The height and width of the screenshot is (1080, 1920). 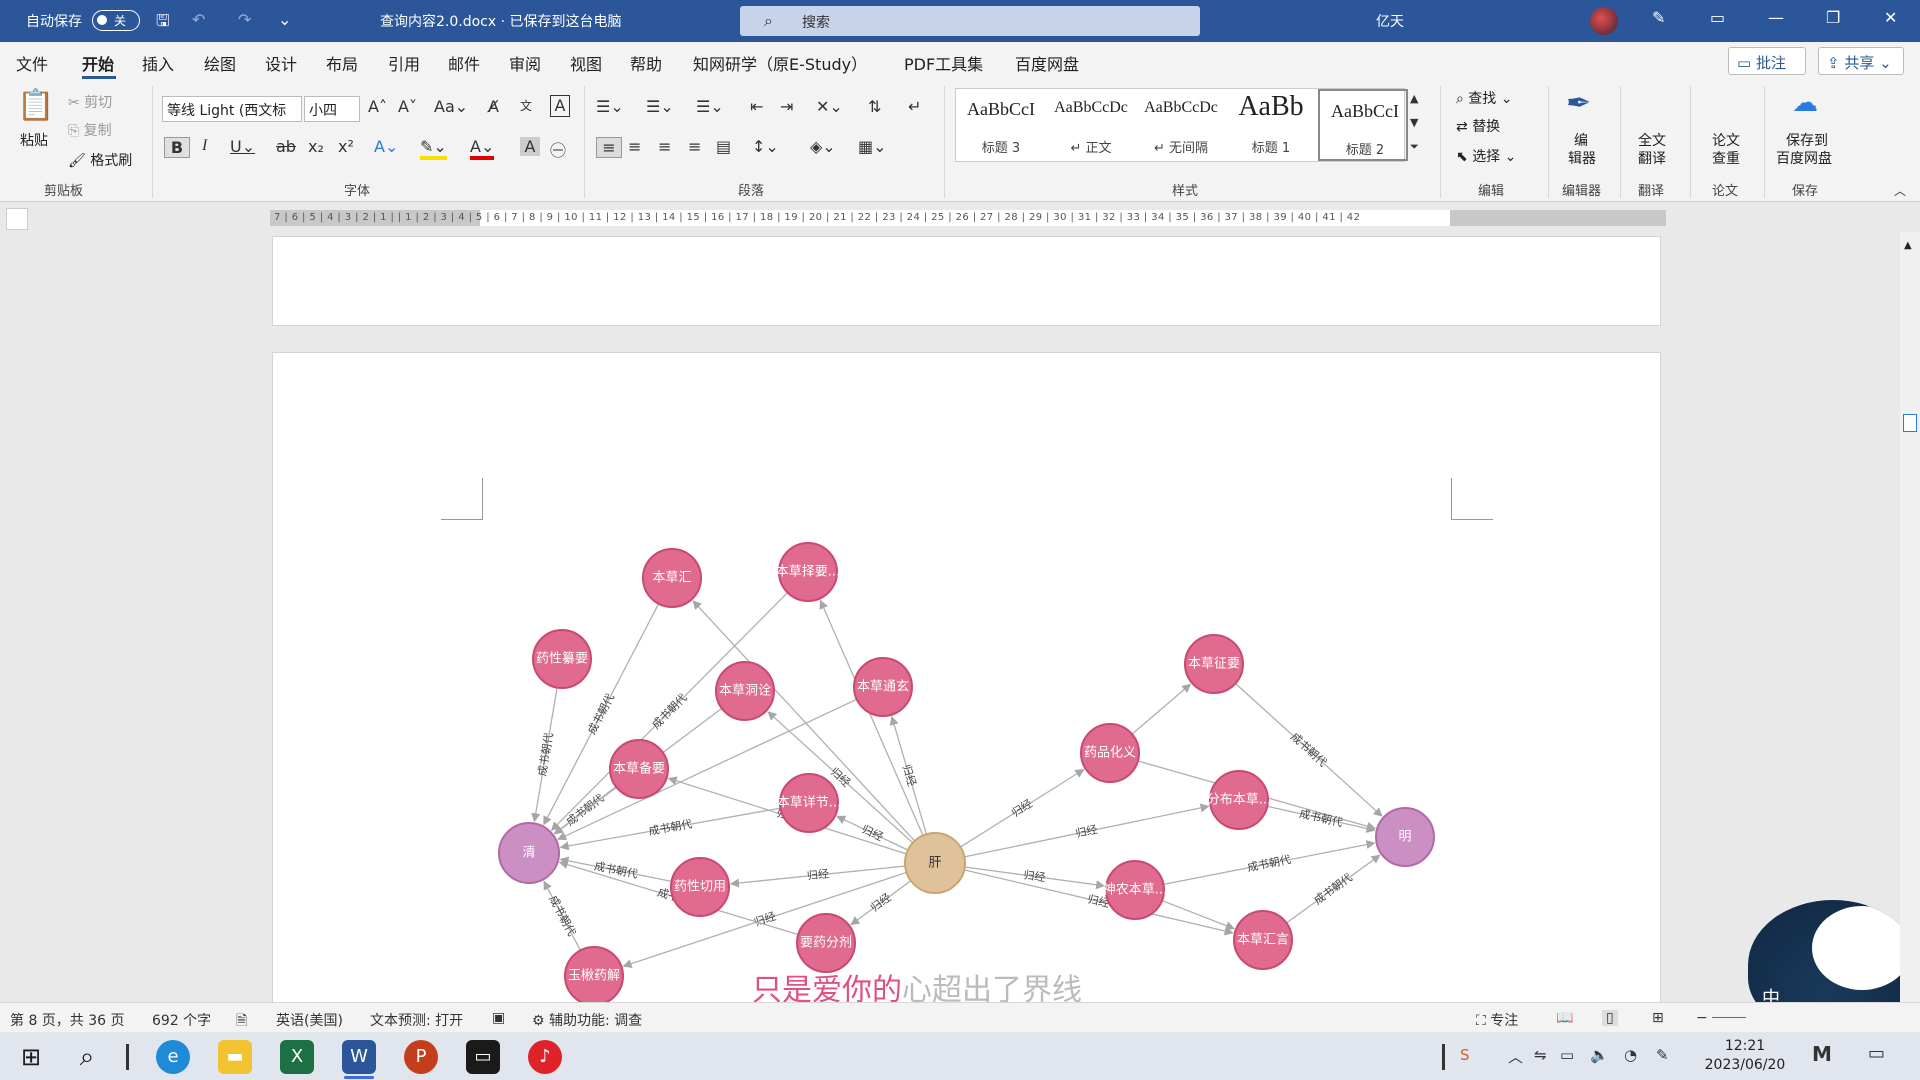 What do you see at coordinates (433, 148) in the screenshot?
I see `highlight-icon: ✎⌄` at bounding box center [433, 148].